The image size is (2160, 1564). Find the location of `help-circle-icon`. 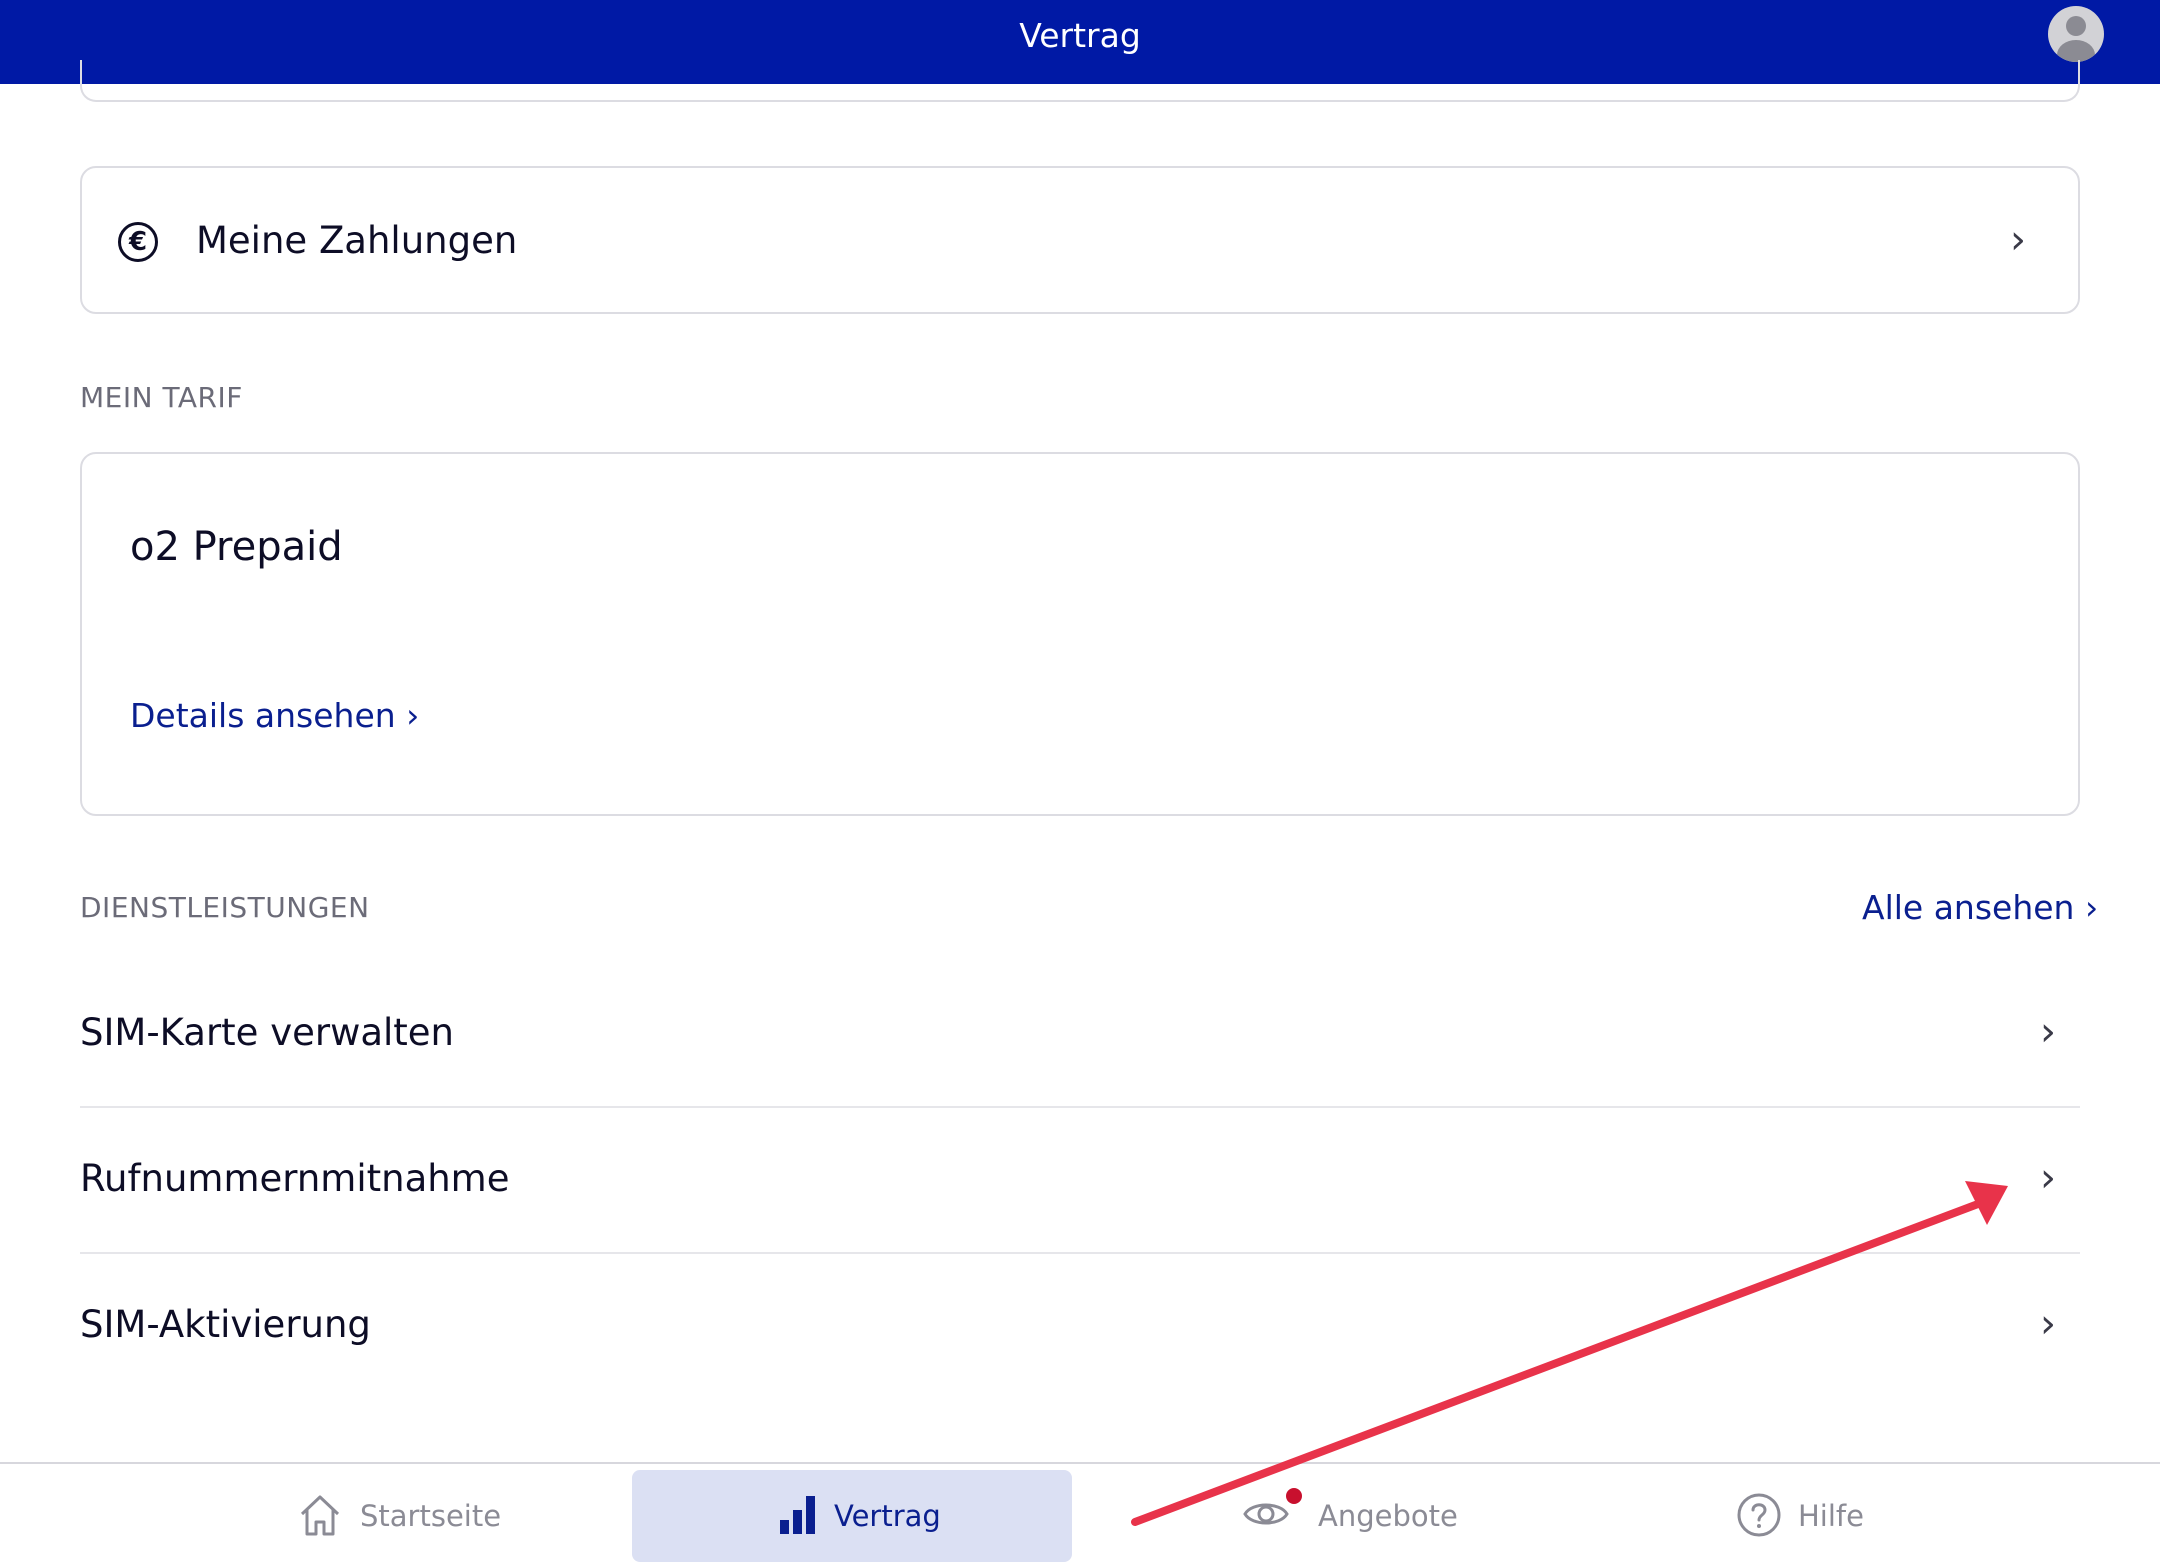

help-circle-icon is located at coordinates (1759, 1515).